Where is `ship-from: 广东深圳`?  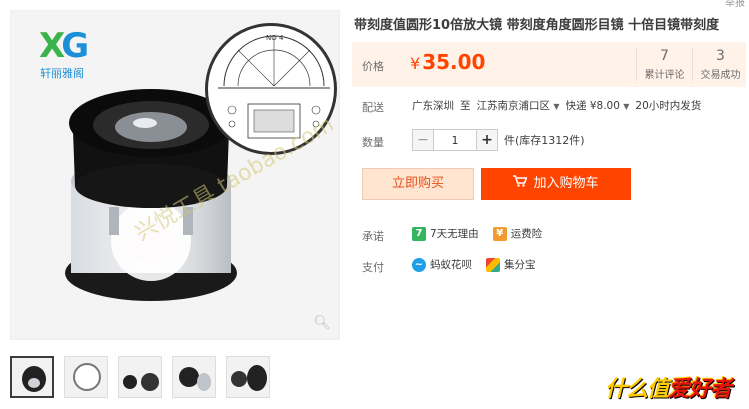 ship-from: 广东深圳 is located at coordinates (433, 106).